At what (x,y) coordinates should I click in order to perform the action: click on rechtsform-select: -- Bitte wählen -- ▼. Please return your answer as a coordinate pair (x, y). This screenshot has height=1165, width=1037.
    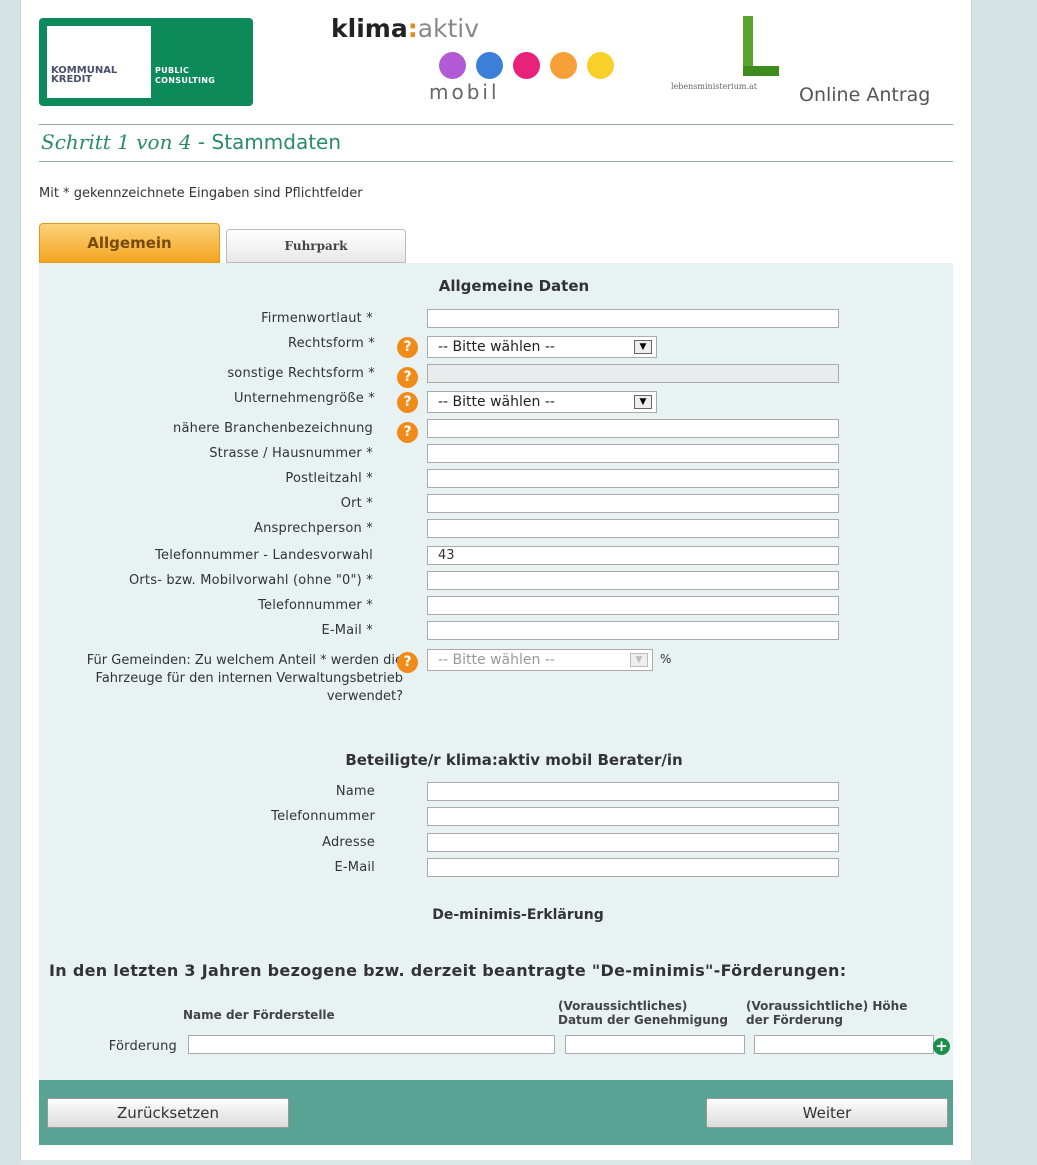
    Looking at the image, I should click on (542, 347).